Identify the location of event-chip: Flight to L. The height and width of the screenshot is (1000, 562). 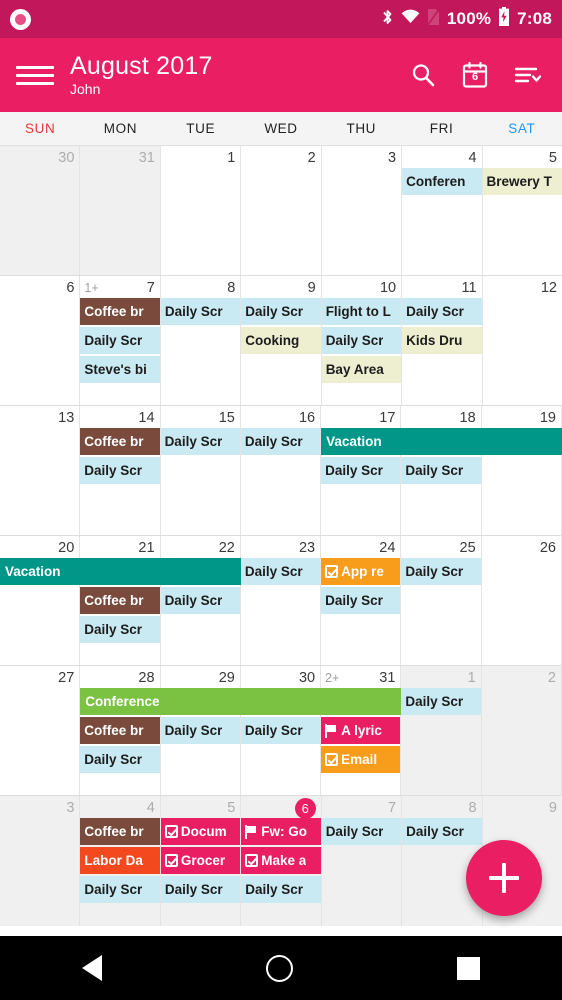
(361, 311).